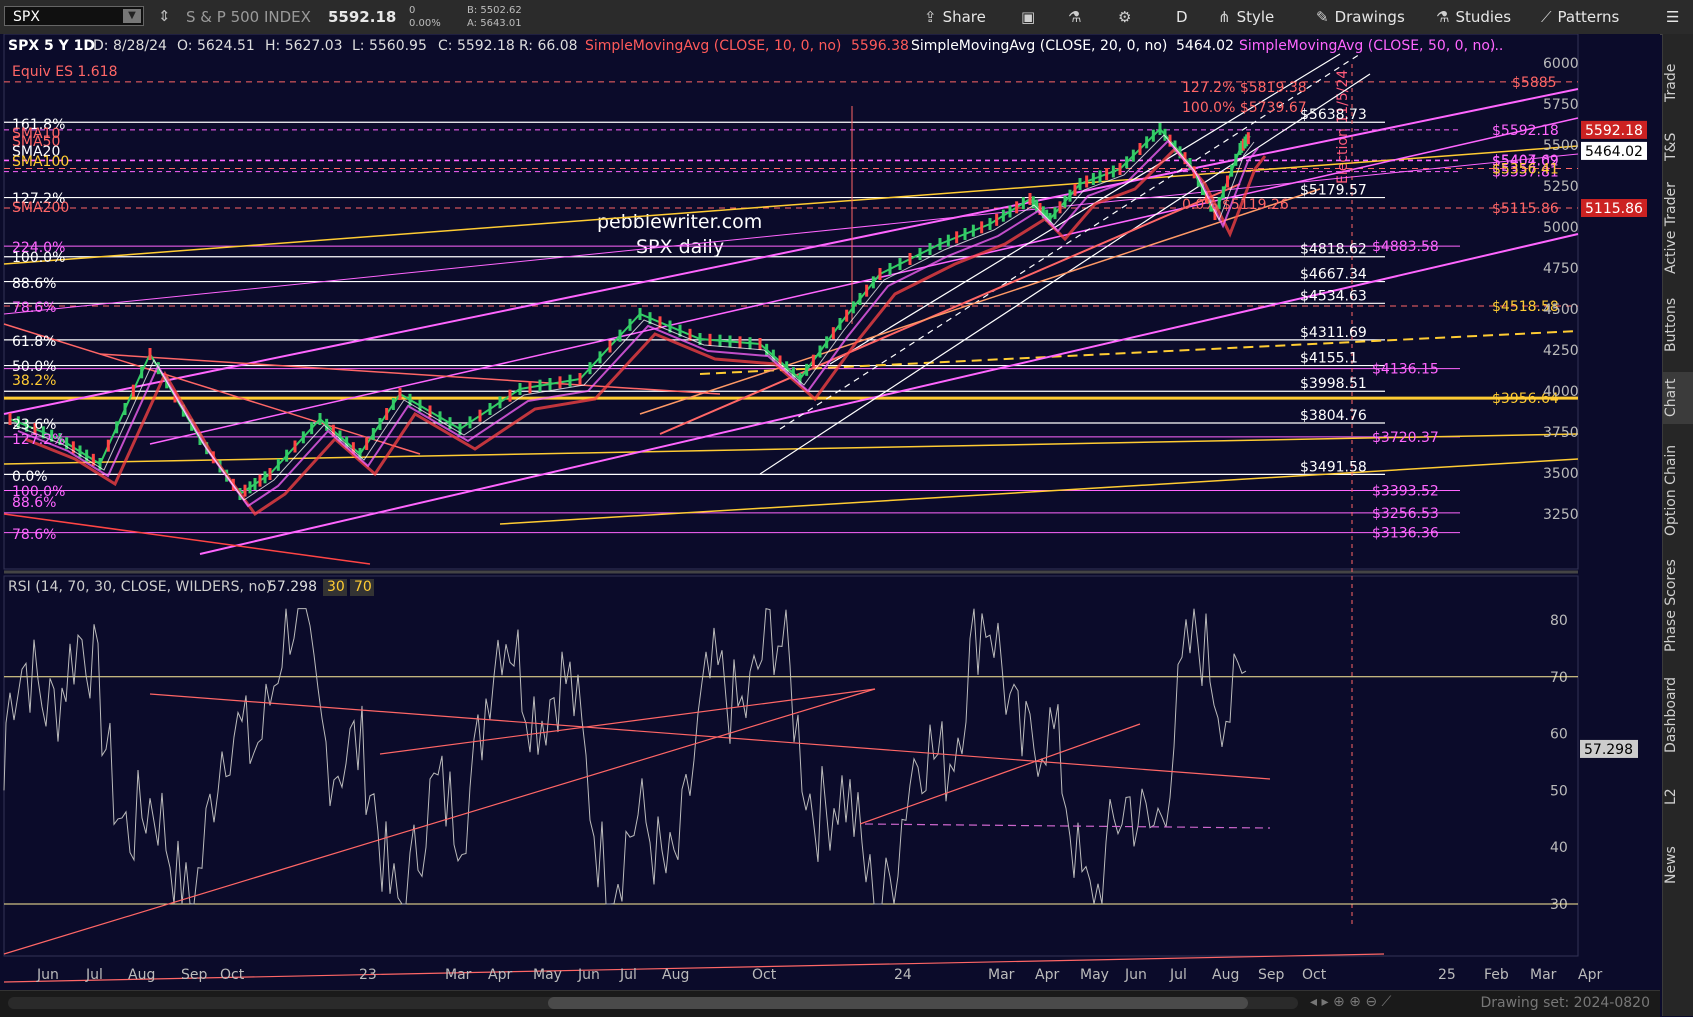  I want to click on share-button: ⇪ Share, so click(955, 17).